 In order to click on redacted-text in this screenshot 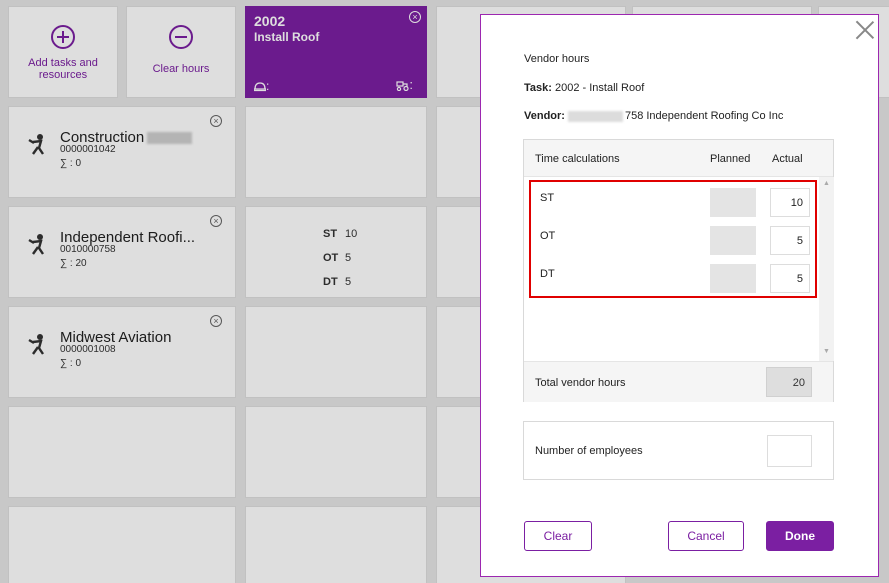, I will do `click(595, 116)`.